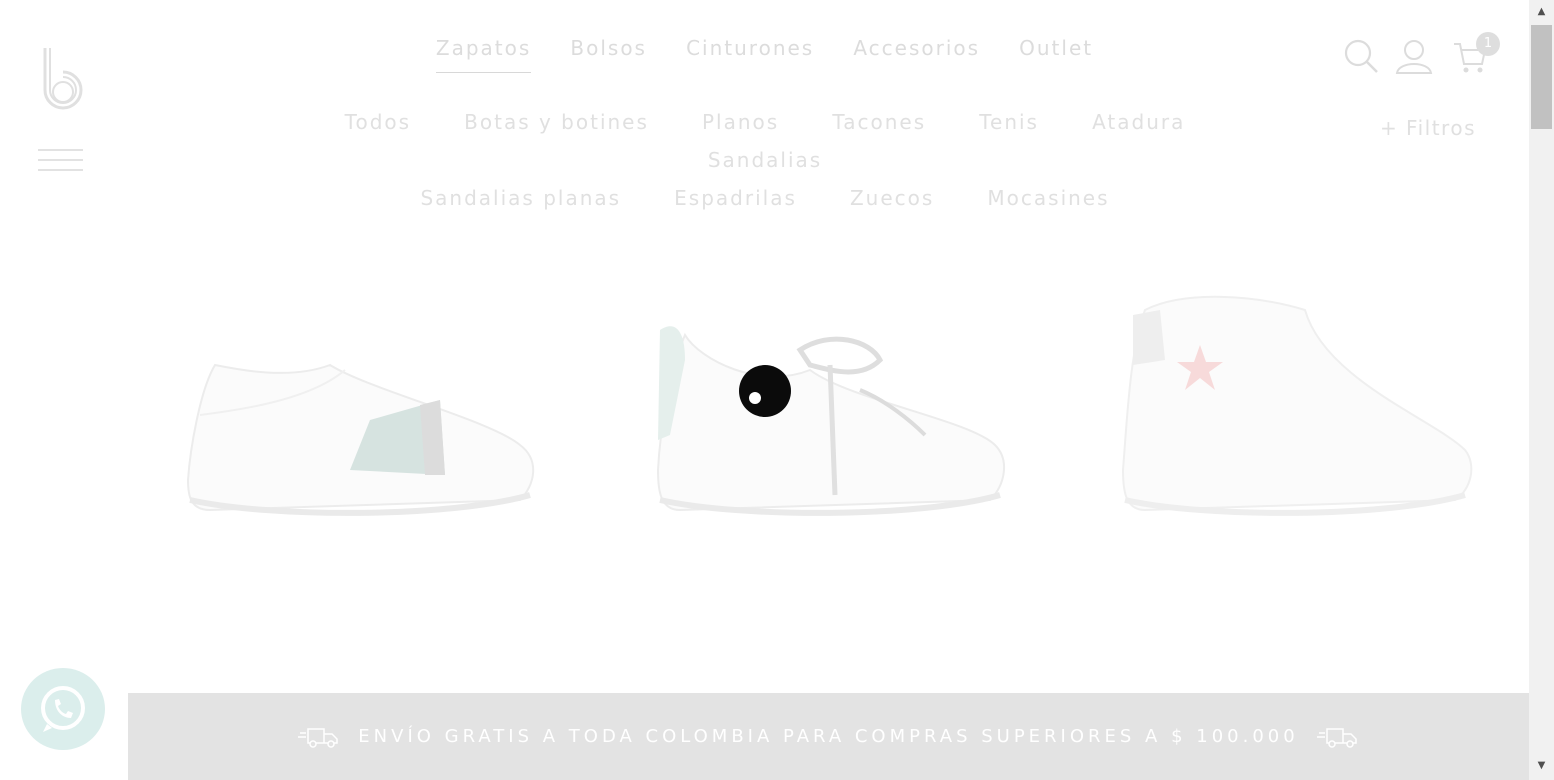 The image size is (1554, 780). I want to click on category-atadura: Atadura, so click(1138, 122).